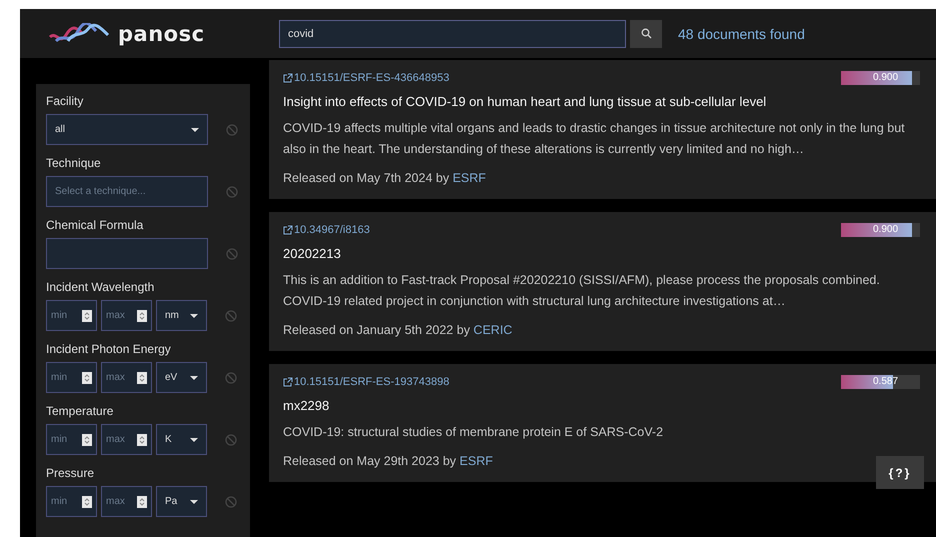 This screenshot has height=537, width=936. Describe the element at coordinates (127, 129) in the screenshot. I see `facility-dropdown: all` at that location.